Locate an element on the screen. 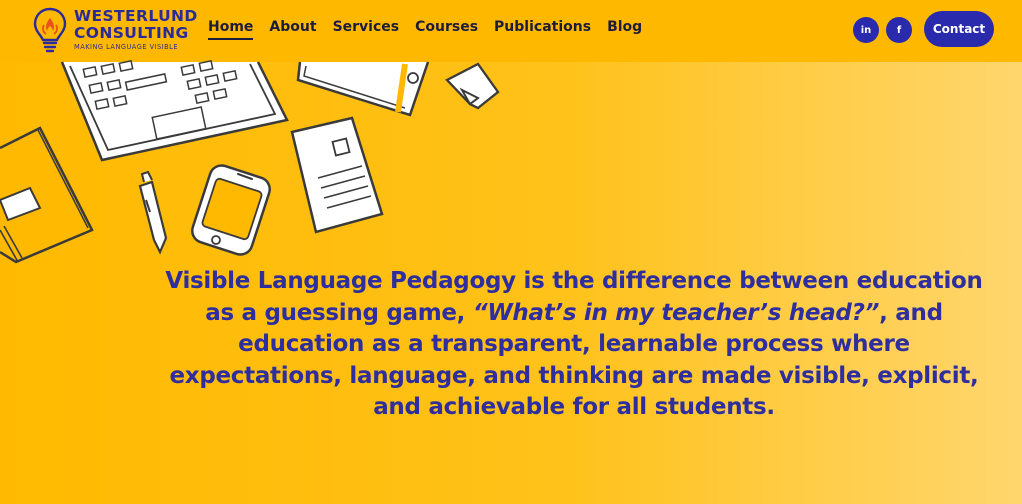 This screenshot has height=504, width=1022. book-icon is located at coordinates (47, 195).